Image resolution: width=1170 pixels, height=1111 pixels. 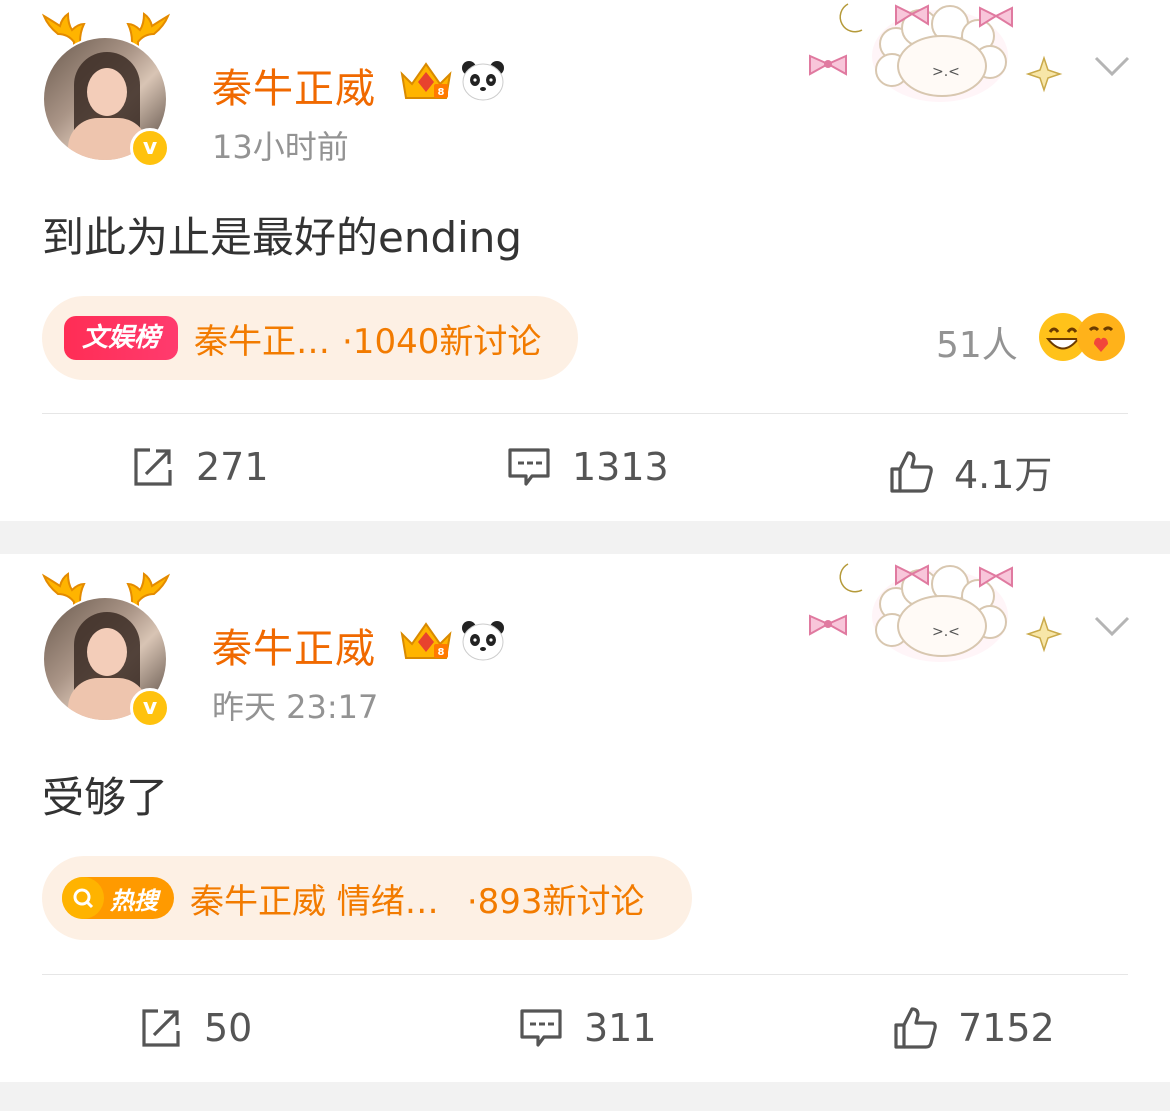 I want to click on repost-button: 50, so click(x=195, y=1028).